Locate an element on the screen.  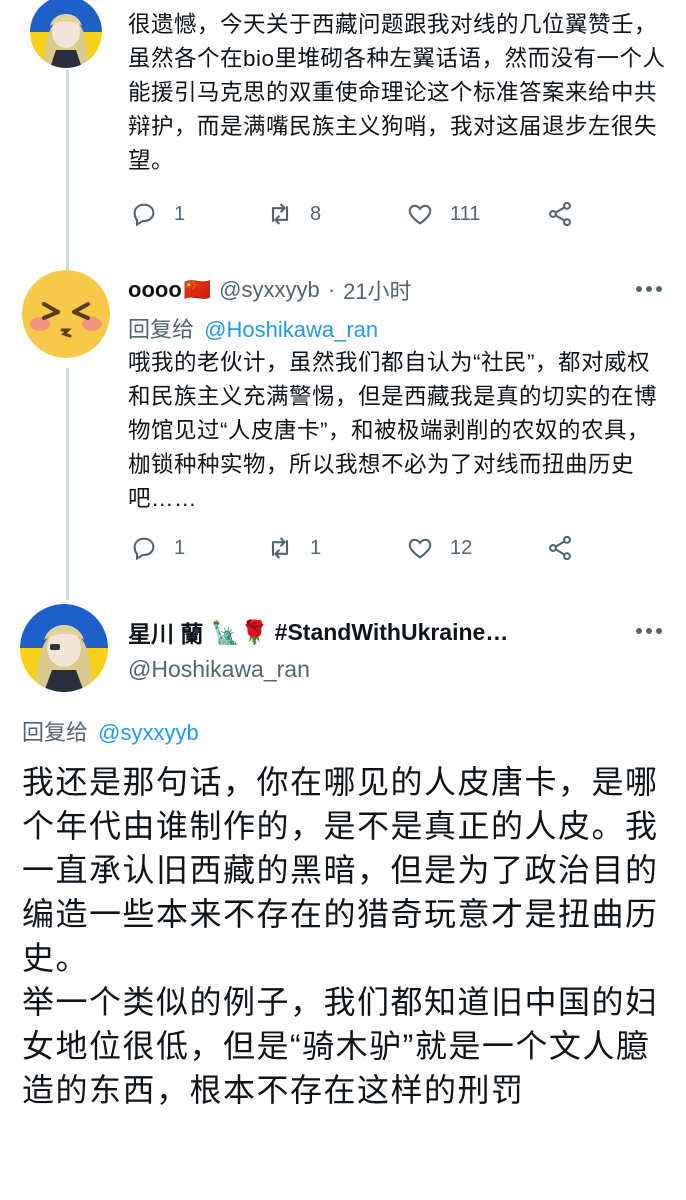
reply-context: 回复给 @syxxyyb is located at coordinates (110, 731).